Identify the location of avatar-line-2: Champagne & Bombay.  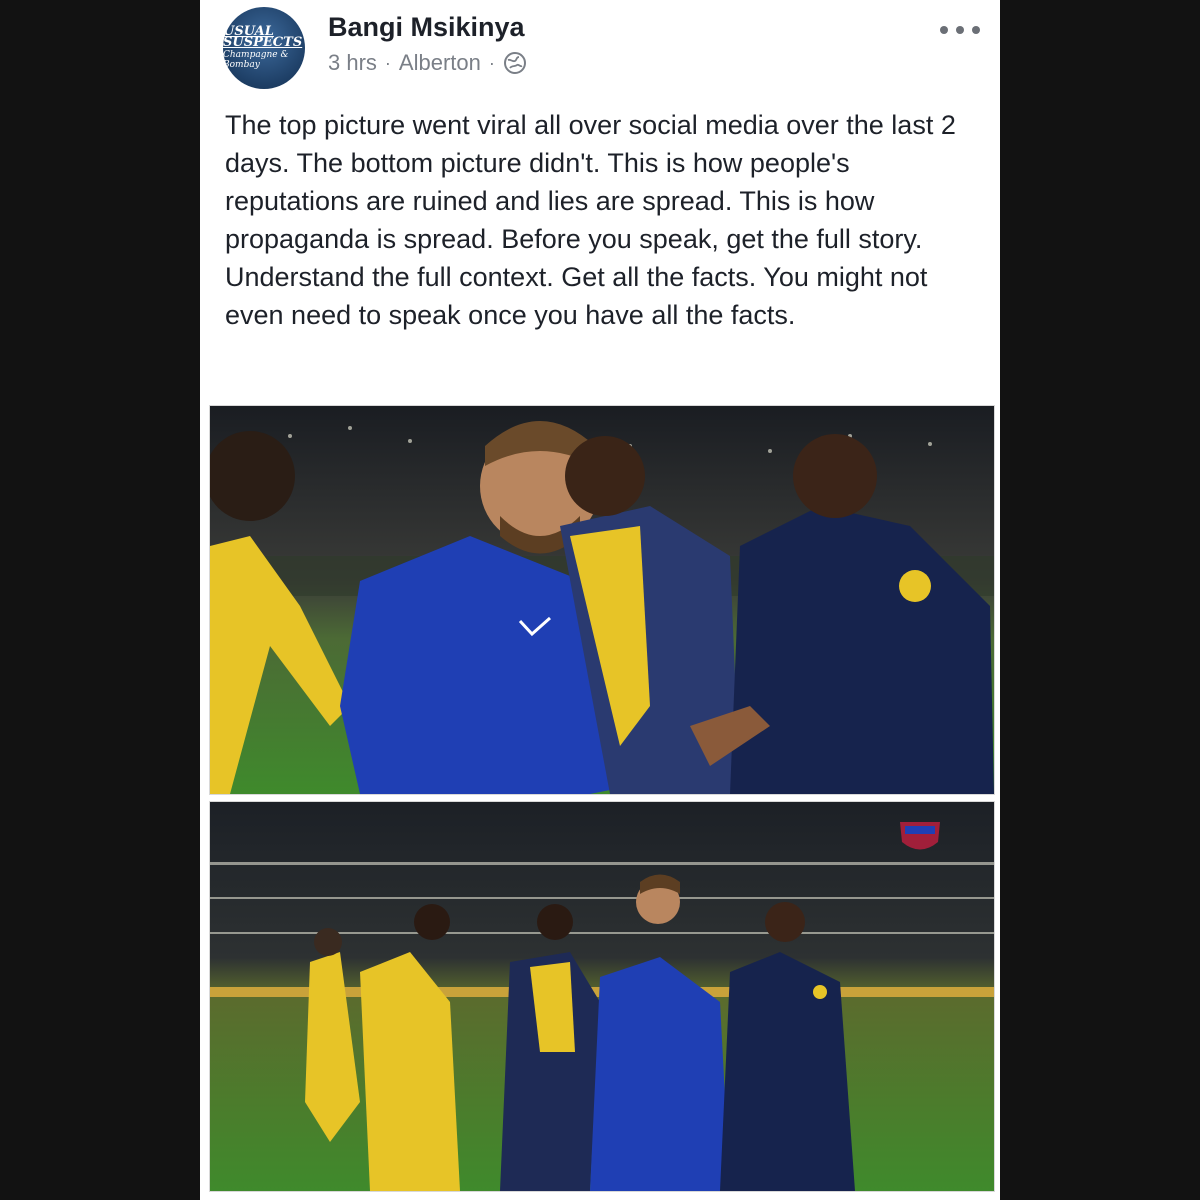
(256, 60).